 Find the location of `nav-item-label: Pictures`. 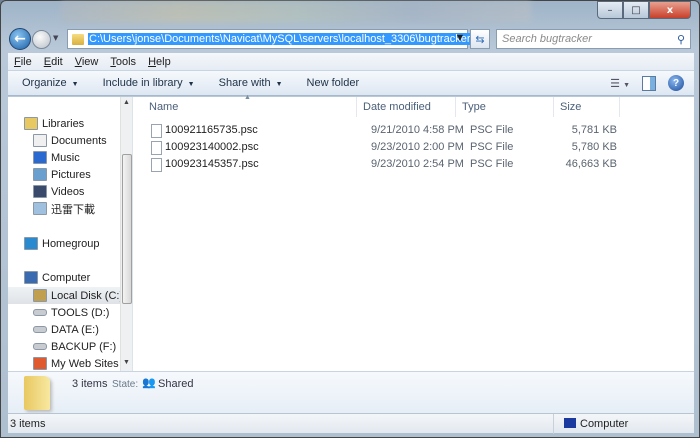

nav-item-label: Pictures is located at coordinates (71, 174).